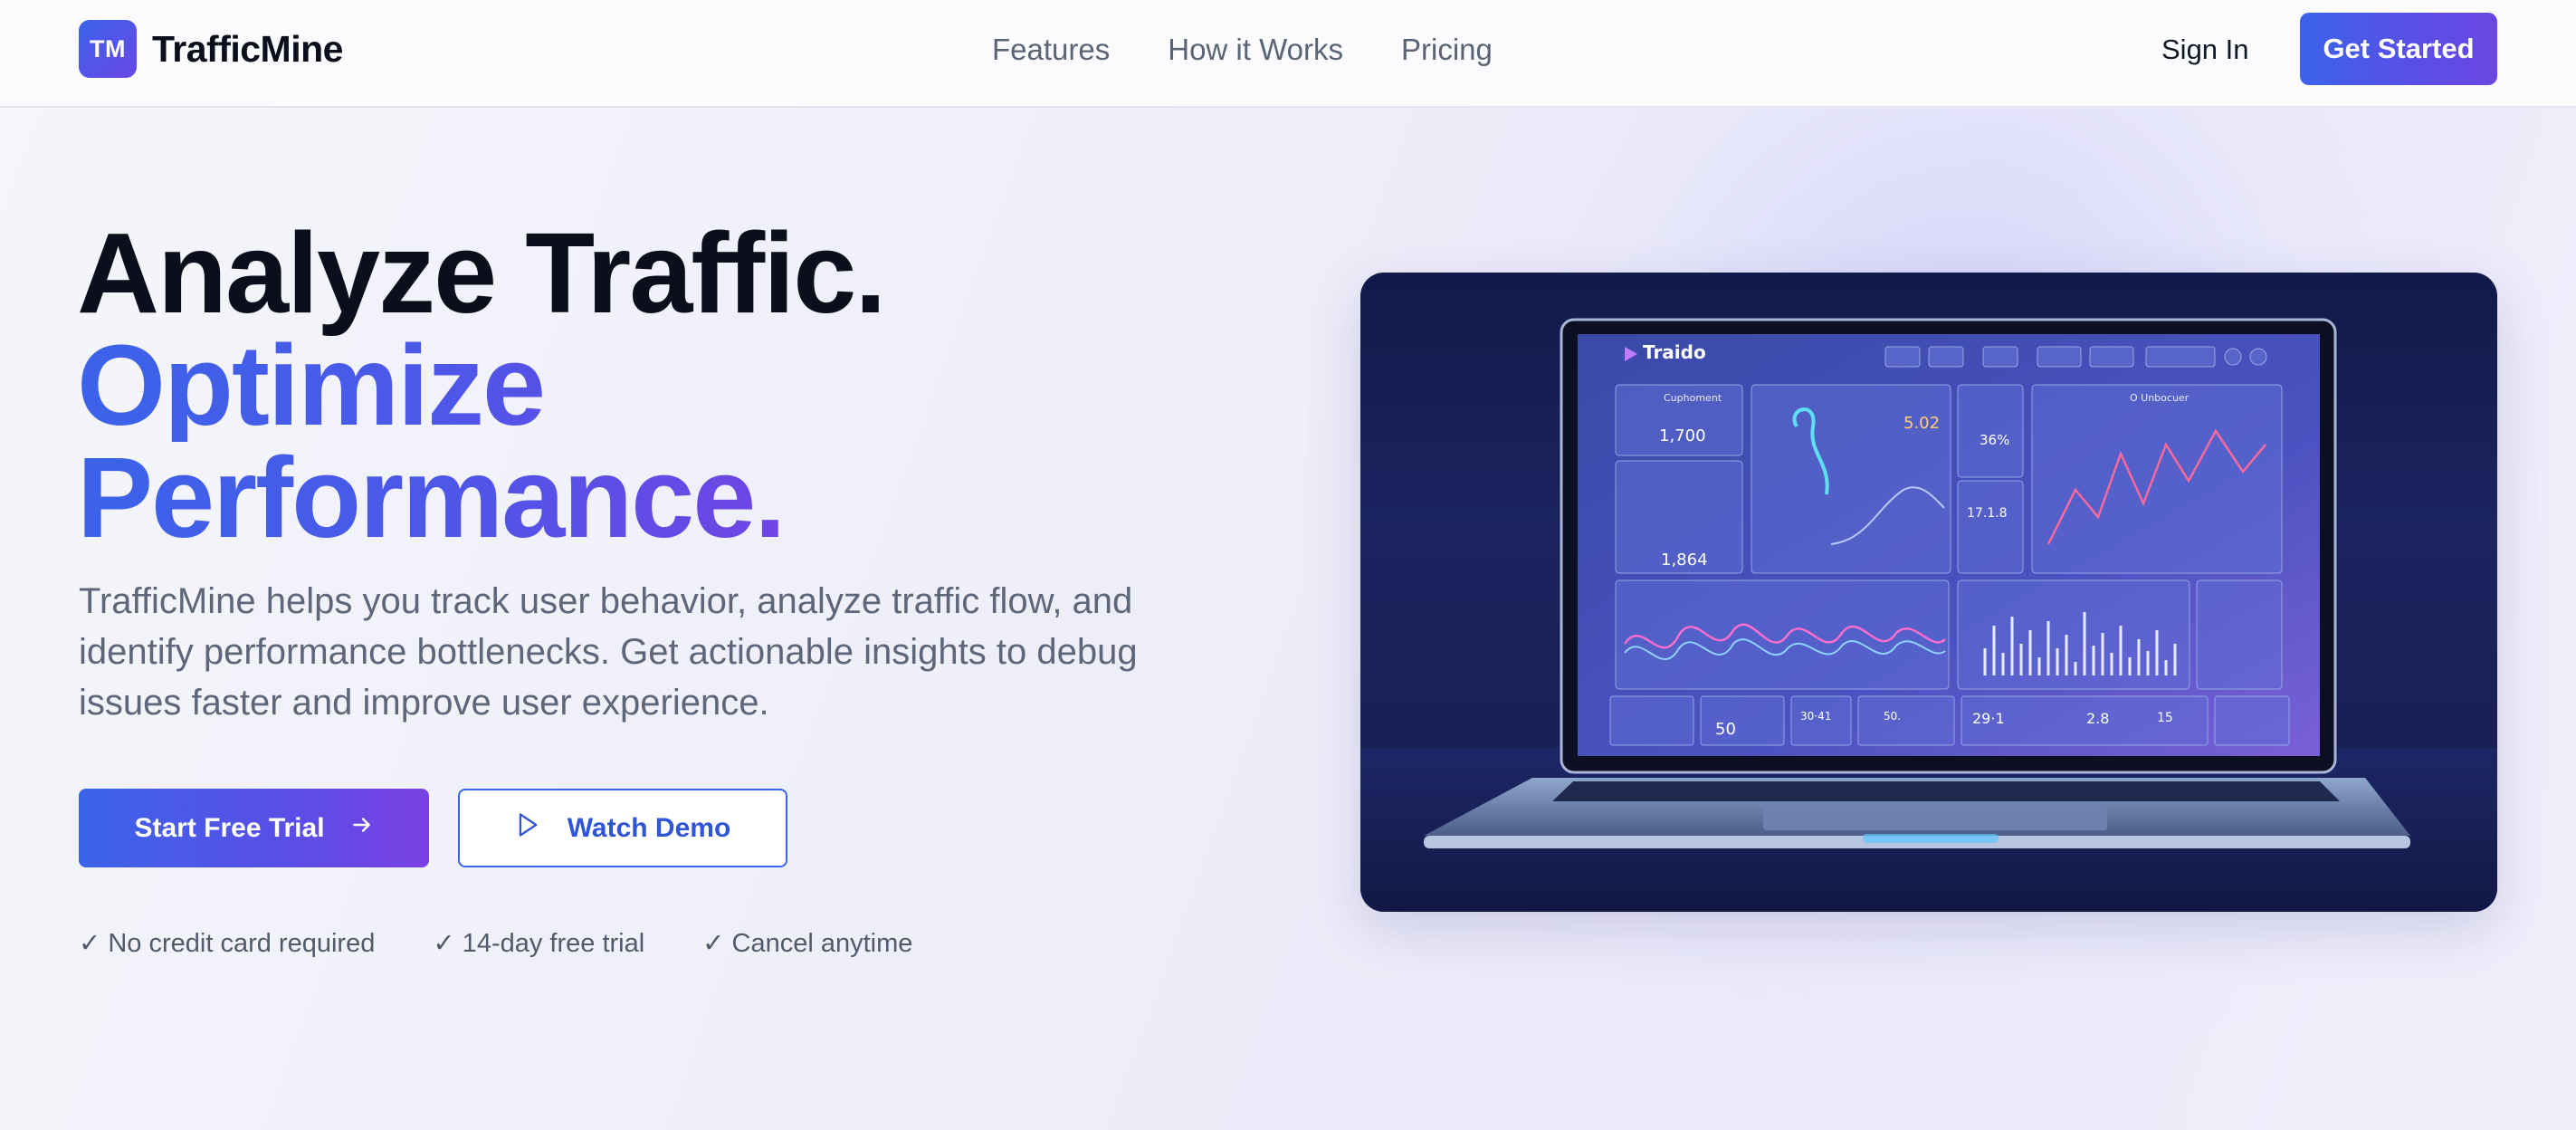  Describe the element at coordinates (1988, 718) in the screenshot. I see `laptop-footer-4: 29·1` at that location.